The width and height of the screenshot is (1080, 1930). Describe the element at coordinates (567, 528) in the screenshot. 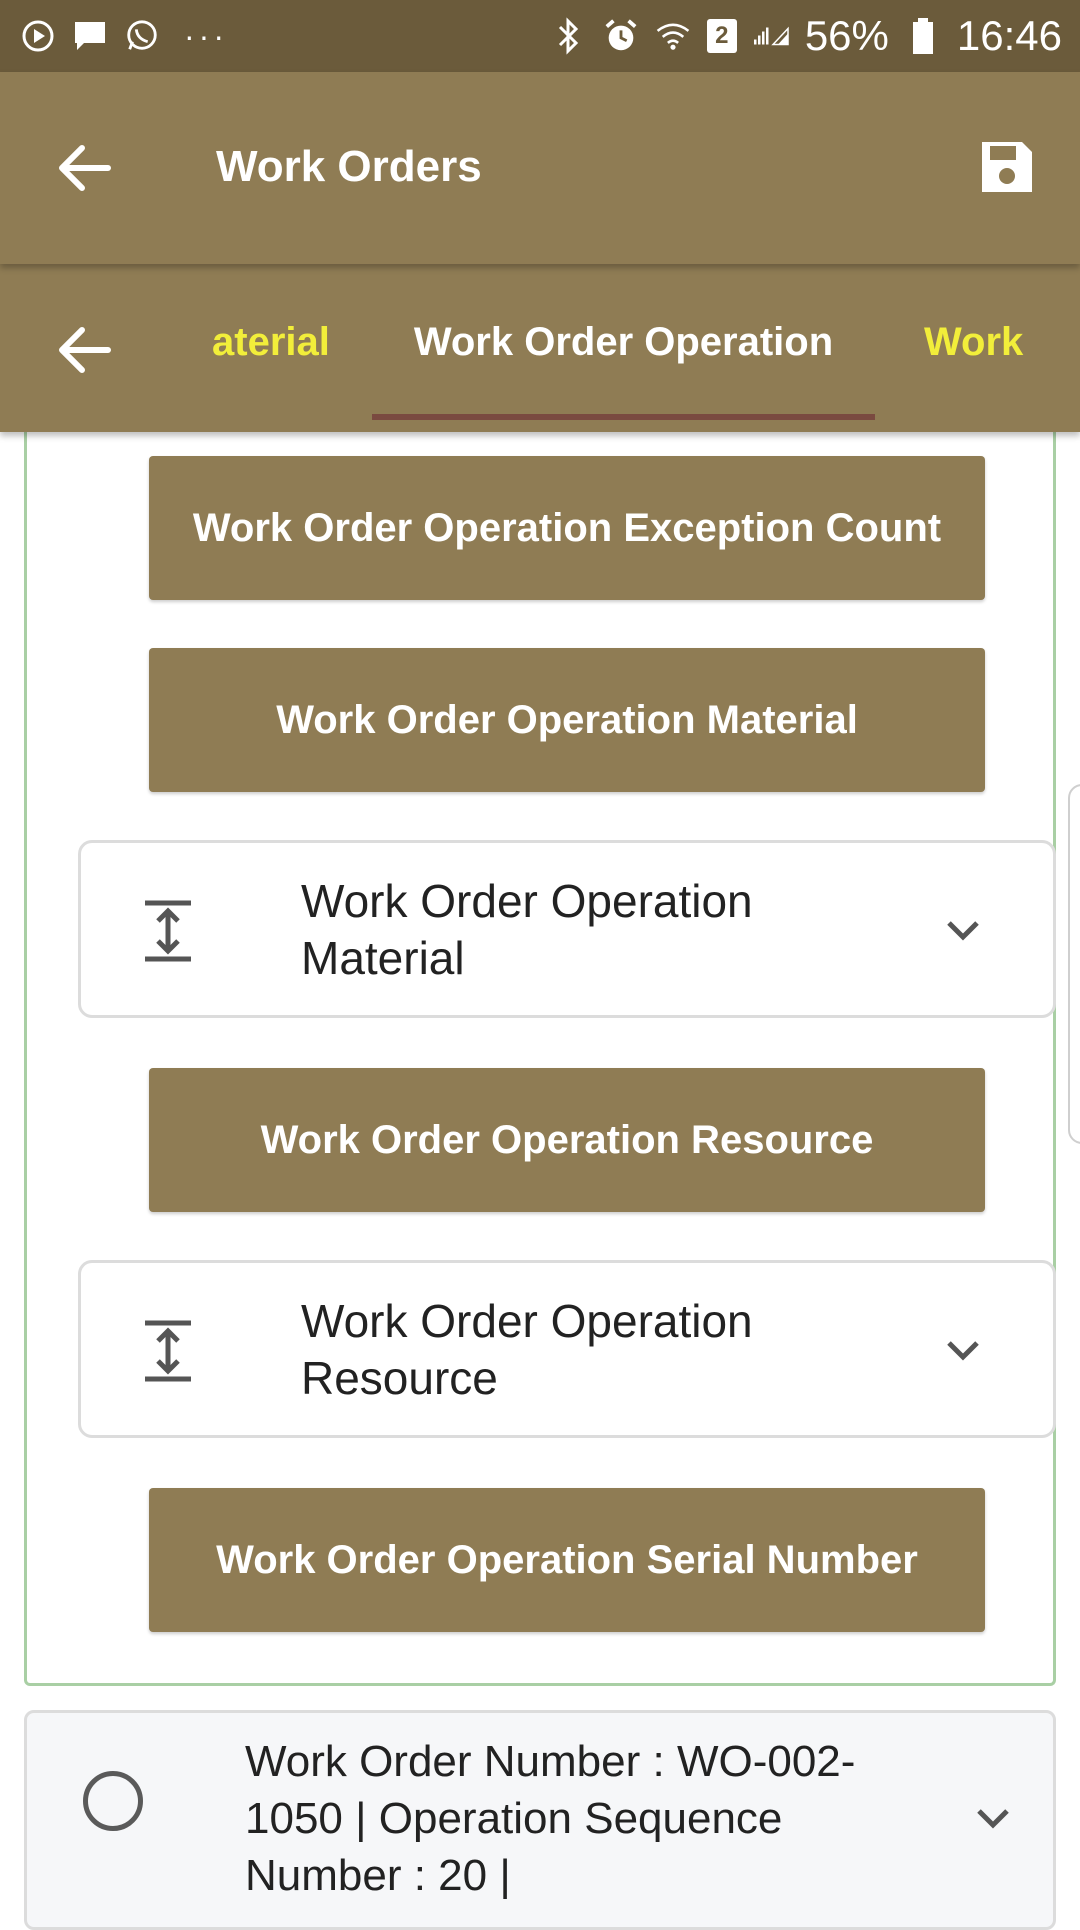

I see `exception-count-button: Work Order Operation Exception Count` at that location.